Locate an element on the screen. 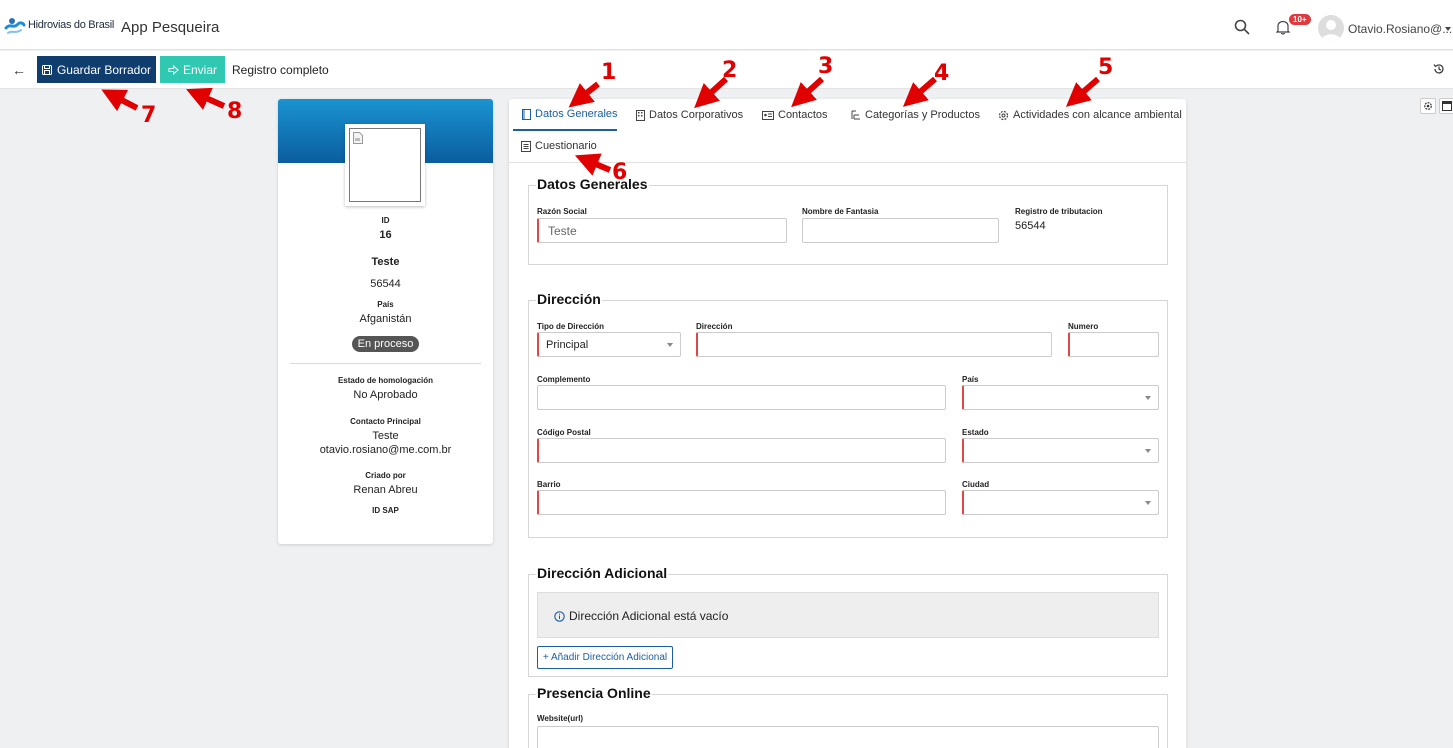 This screenshot has height=748, width=1453. annotation-number-3: 3 is located at coordinates (826, 66).